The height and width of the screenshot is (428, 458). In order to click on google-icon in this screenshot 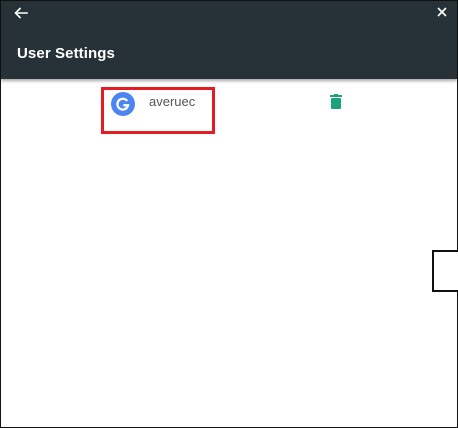, I will do `click(123, 104)`.